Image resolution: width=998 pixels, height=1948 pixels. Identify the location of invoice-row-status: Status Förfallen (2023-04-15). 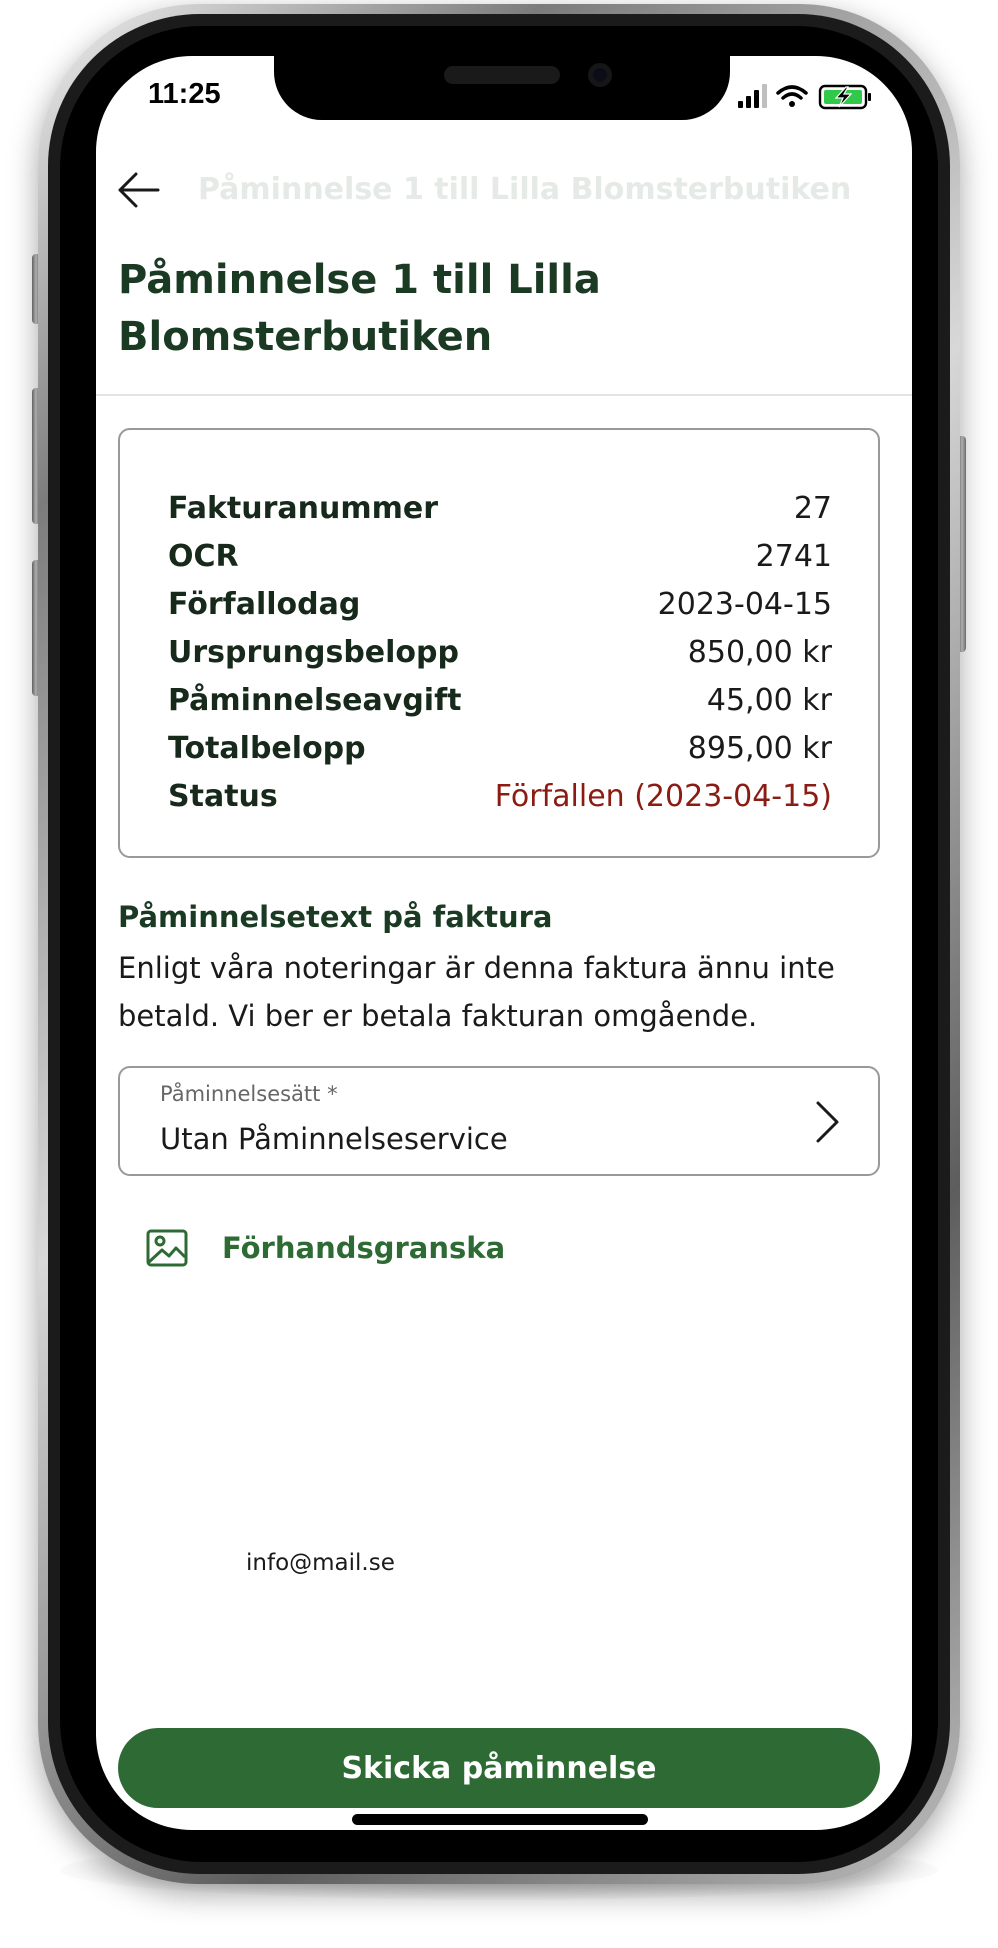
(500, 796).